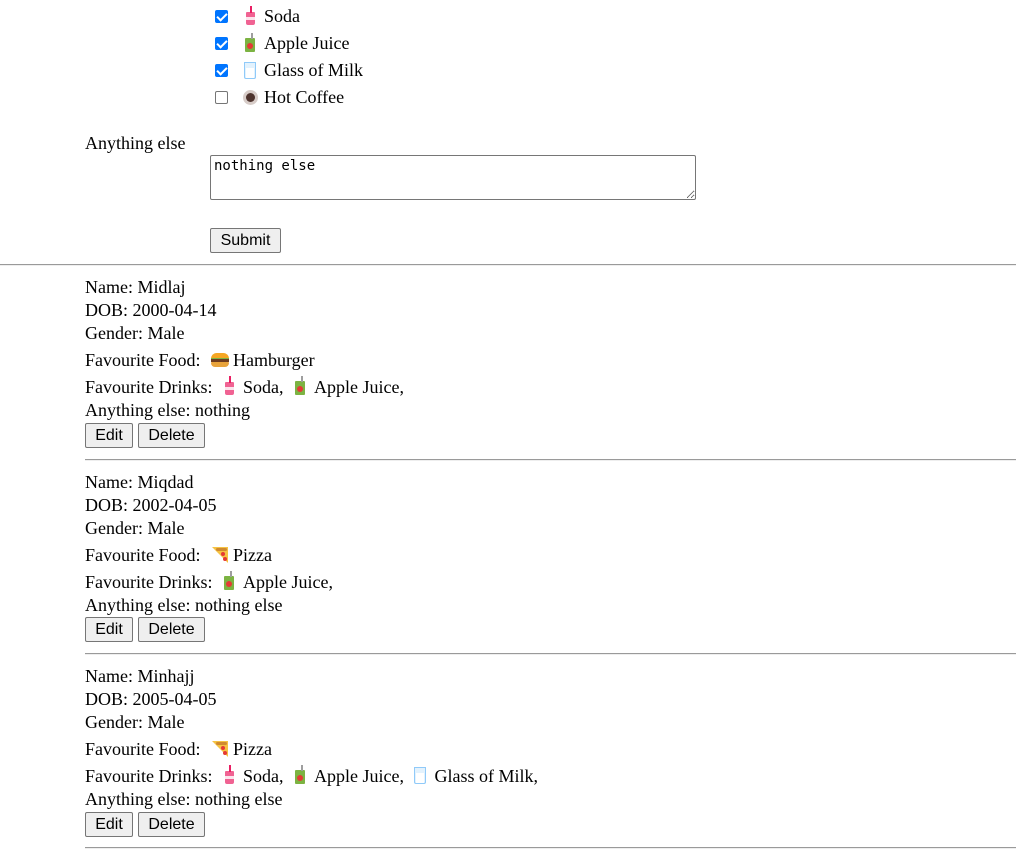  I want to click on drink-option-label: Glass of Milk, so click(313, 69).